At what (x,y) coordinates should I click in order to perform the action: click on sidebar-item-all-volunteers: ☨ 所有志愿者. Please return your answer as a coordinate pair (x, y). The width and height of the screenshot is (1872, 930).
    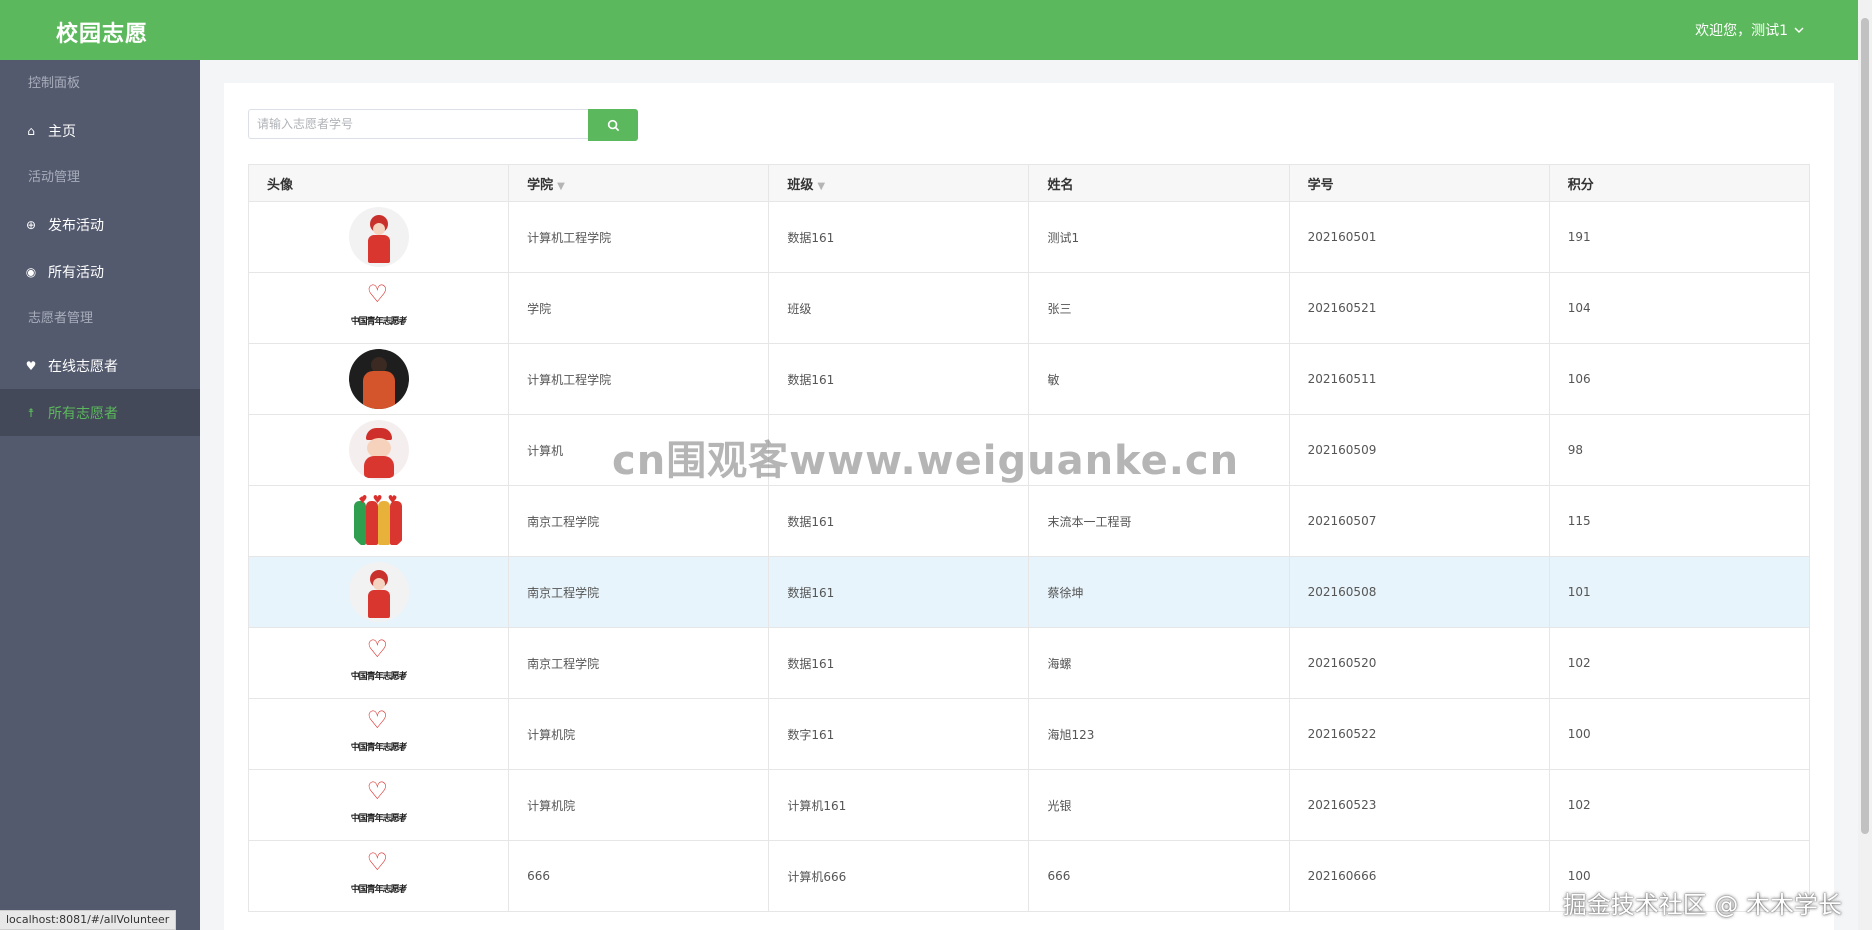
    Looking at the image, I should click on (100, 412).